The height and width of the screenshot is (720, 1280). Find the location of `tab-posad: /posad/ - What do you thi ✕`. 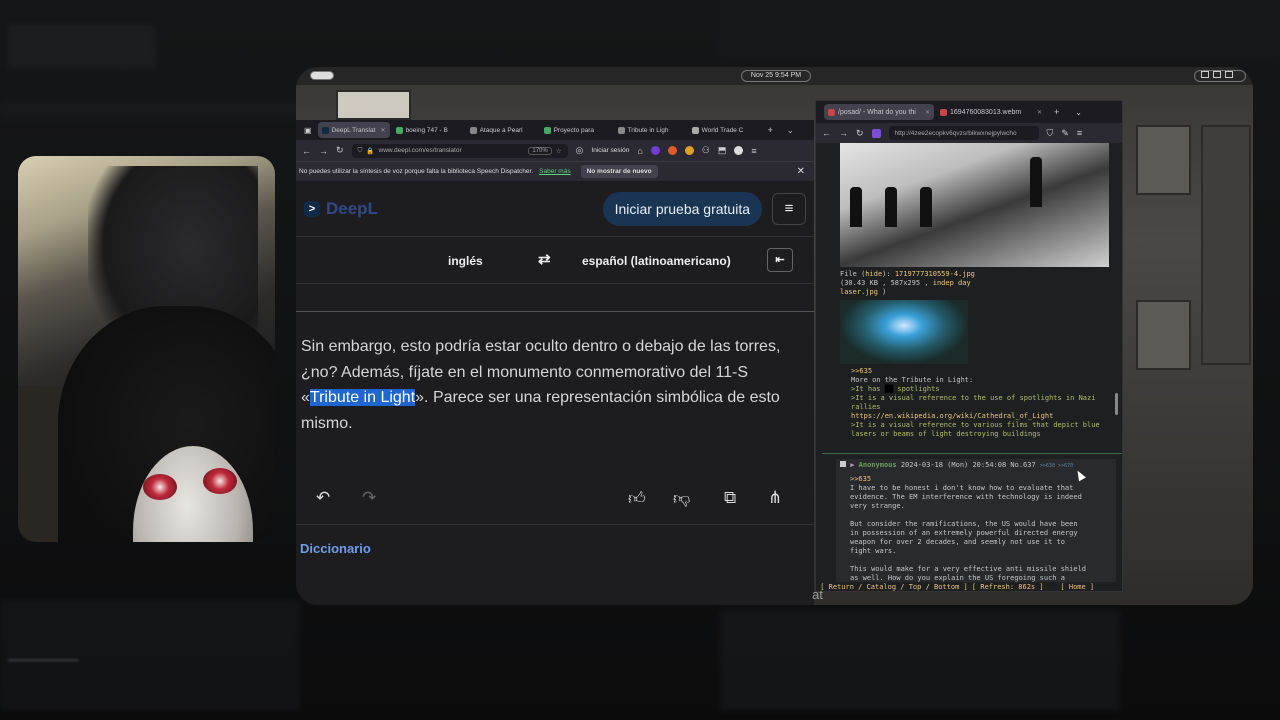

tab-posad: /posad/ - What do you thi ✕ is located at coordinates (879, 112).